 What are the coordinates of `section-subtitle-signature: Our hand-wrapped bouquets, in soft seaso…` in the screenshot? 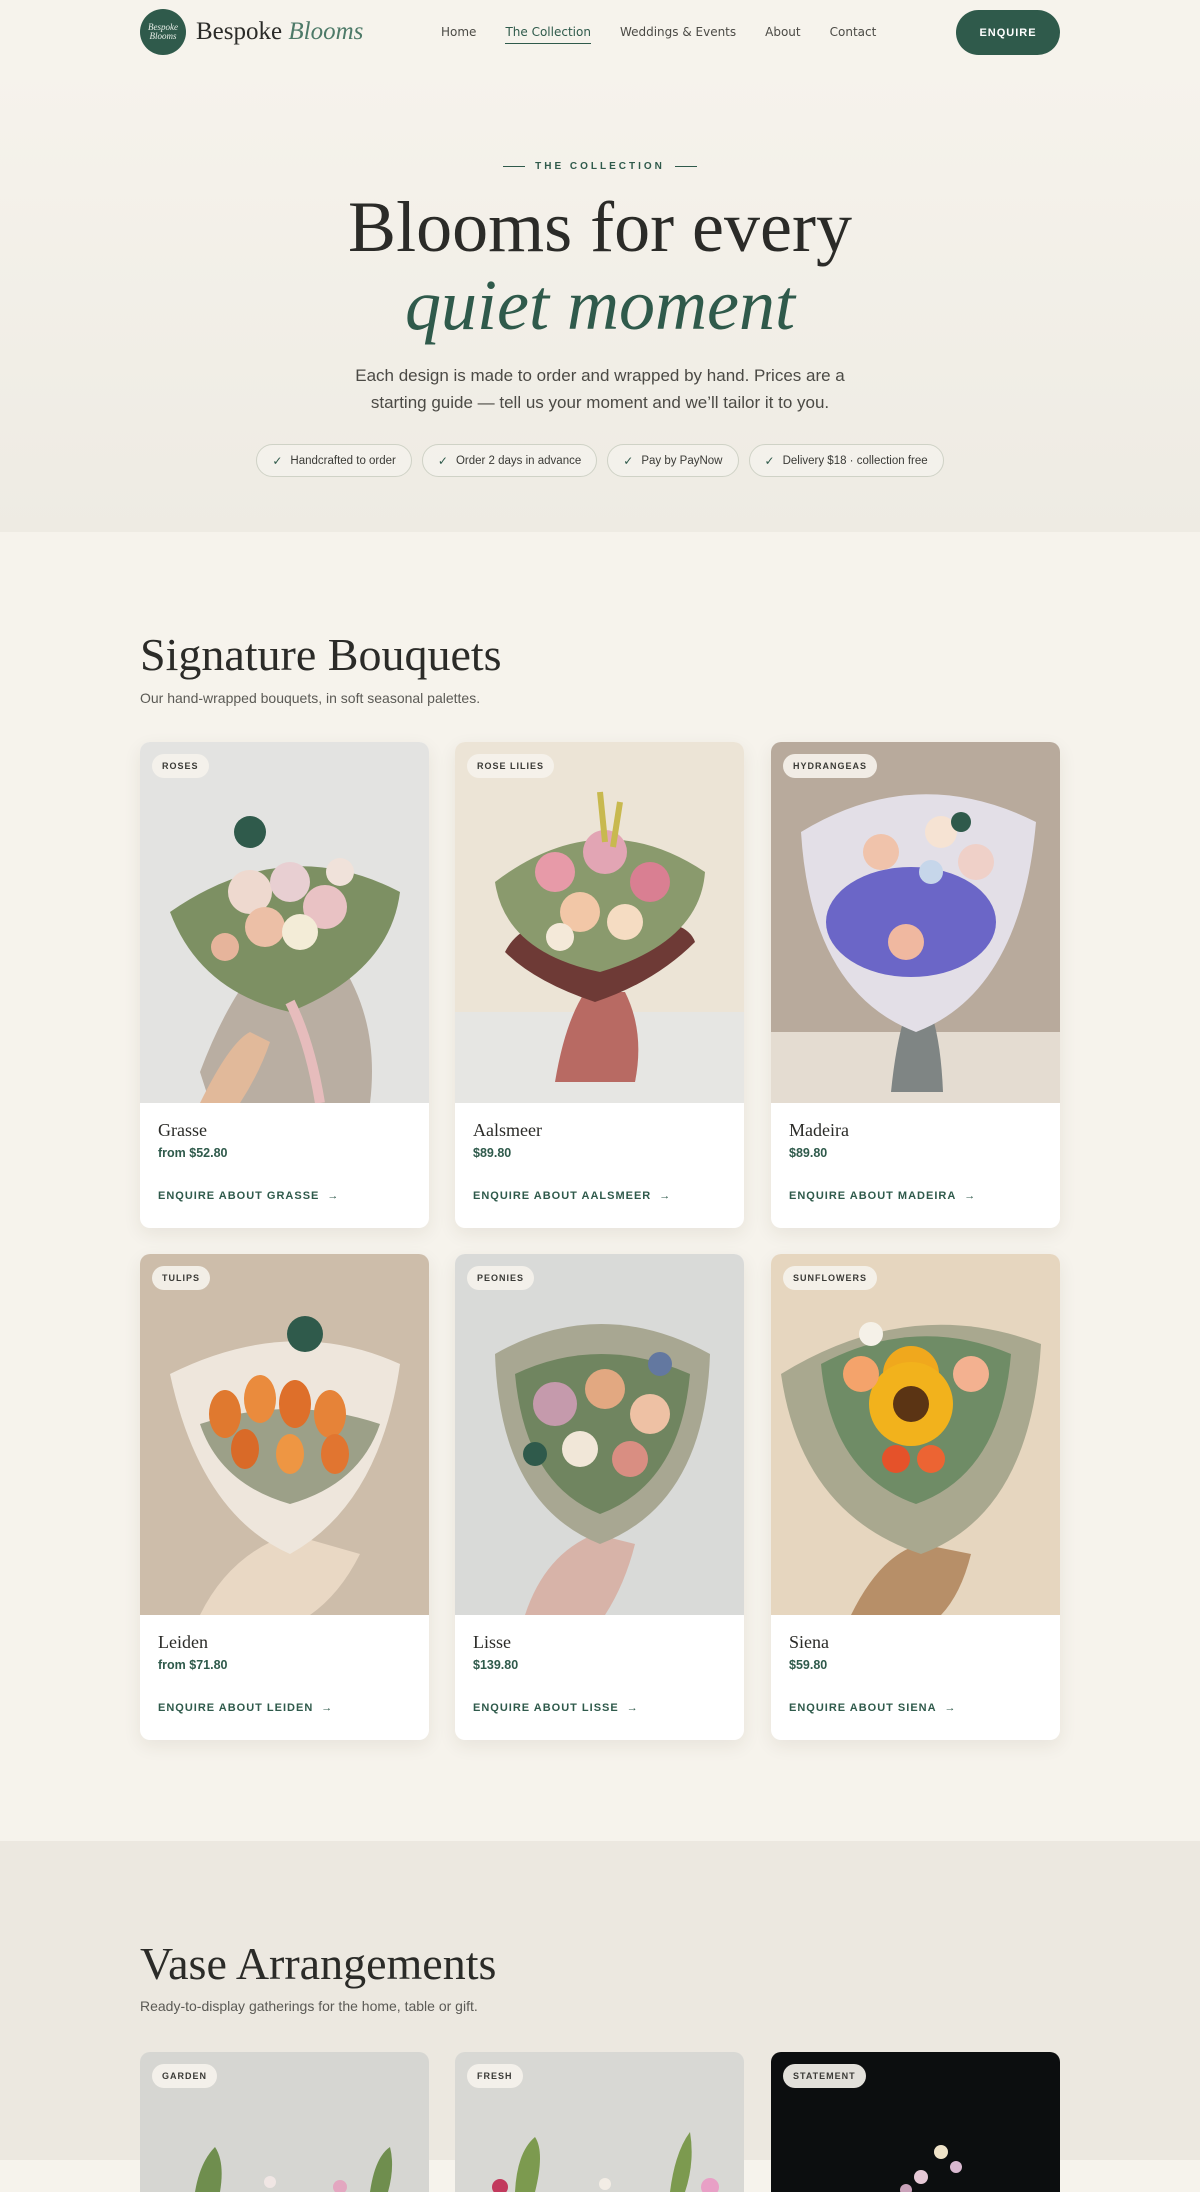 It's located at (310, 698).